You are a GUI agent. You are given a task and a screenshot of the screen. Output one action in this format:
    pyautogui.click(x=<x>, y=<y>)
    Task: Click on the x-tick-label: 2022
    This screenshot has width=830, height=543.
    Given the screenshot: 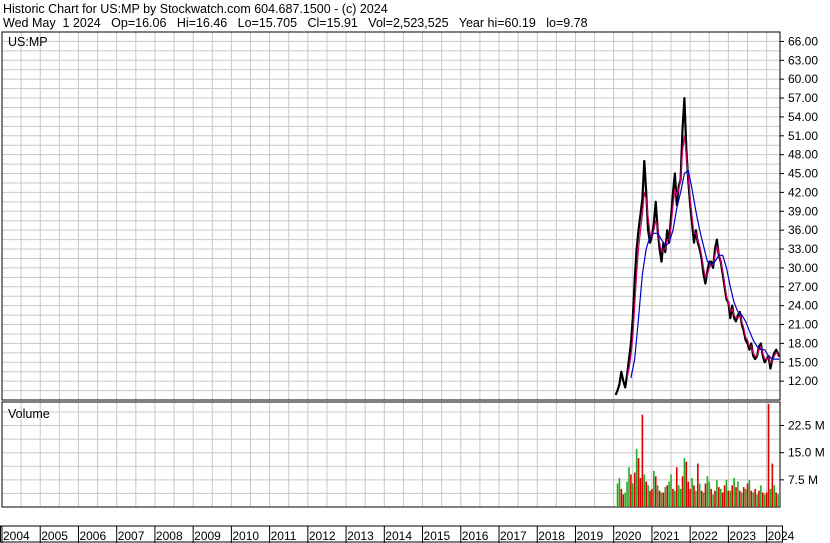 What is the action you would take?
    pyautogui.click(x=704, y=536)
    